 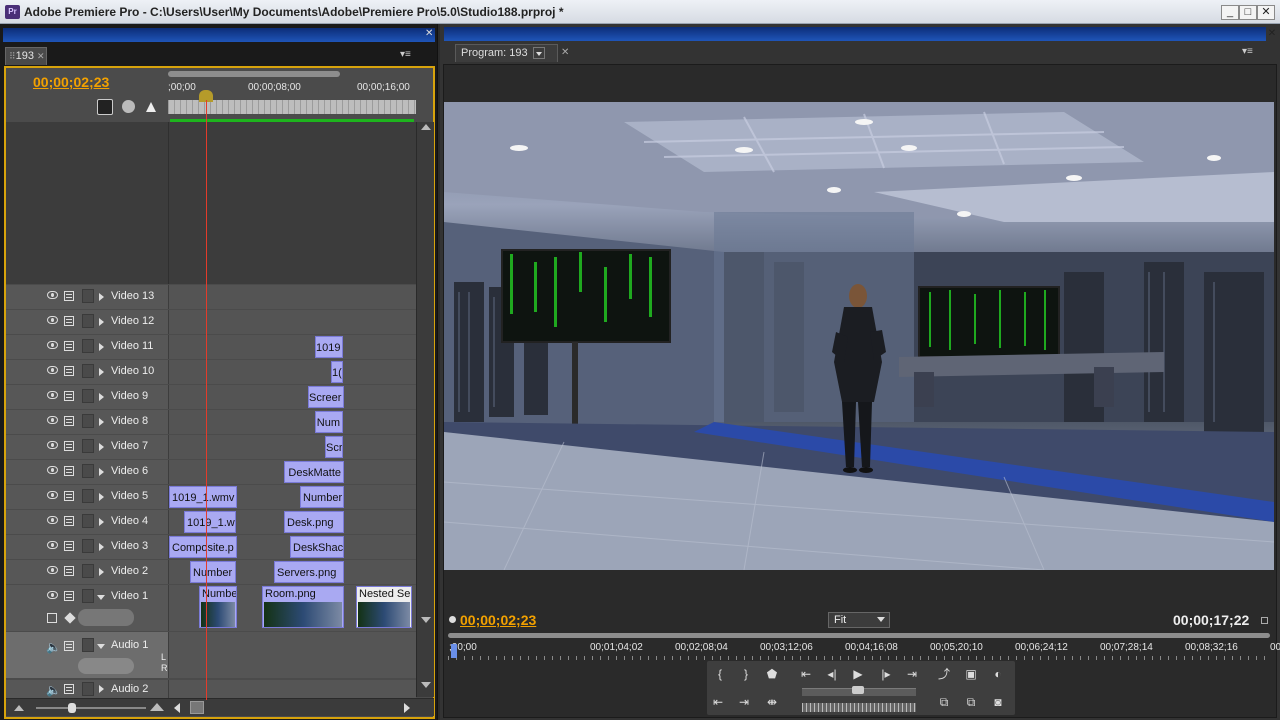 I want to click on add-marker-icon, so click(x=151, y=107).